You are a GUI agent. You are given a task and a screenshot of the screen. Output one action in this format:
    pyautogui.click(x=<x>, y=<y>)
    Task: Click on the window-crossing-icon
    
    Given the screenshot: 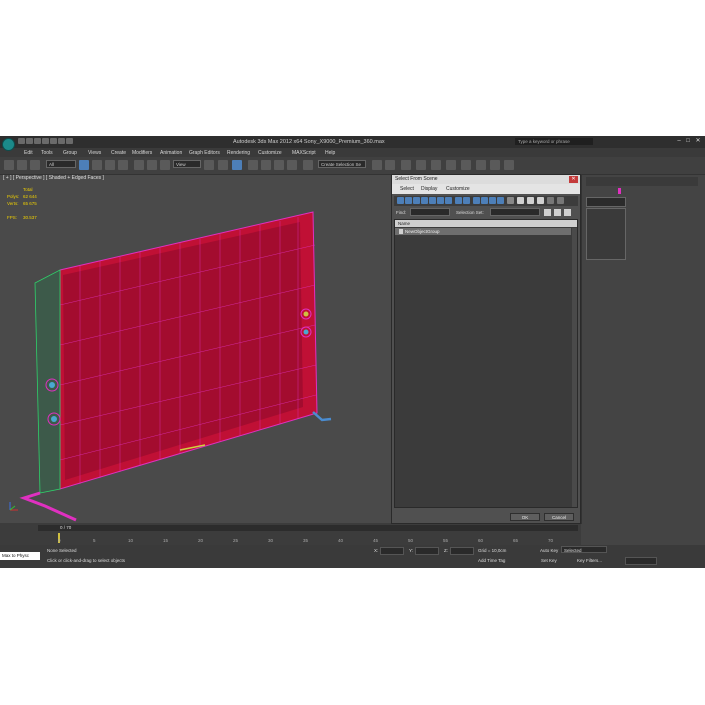 What is the action you would take?
    pyautogui.click(x=123, y=165)
    